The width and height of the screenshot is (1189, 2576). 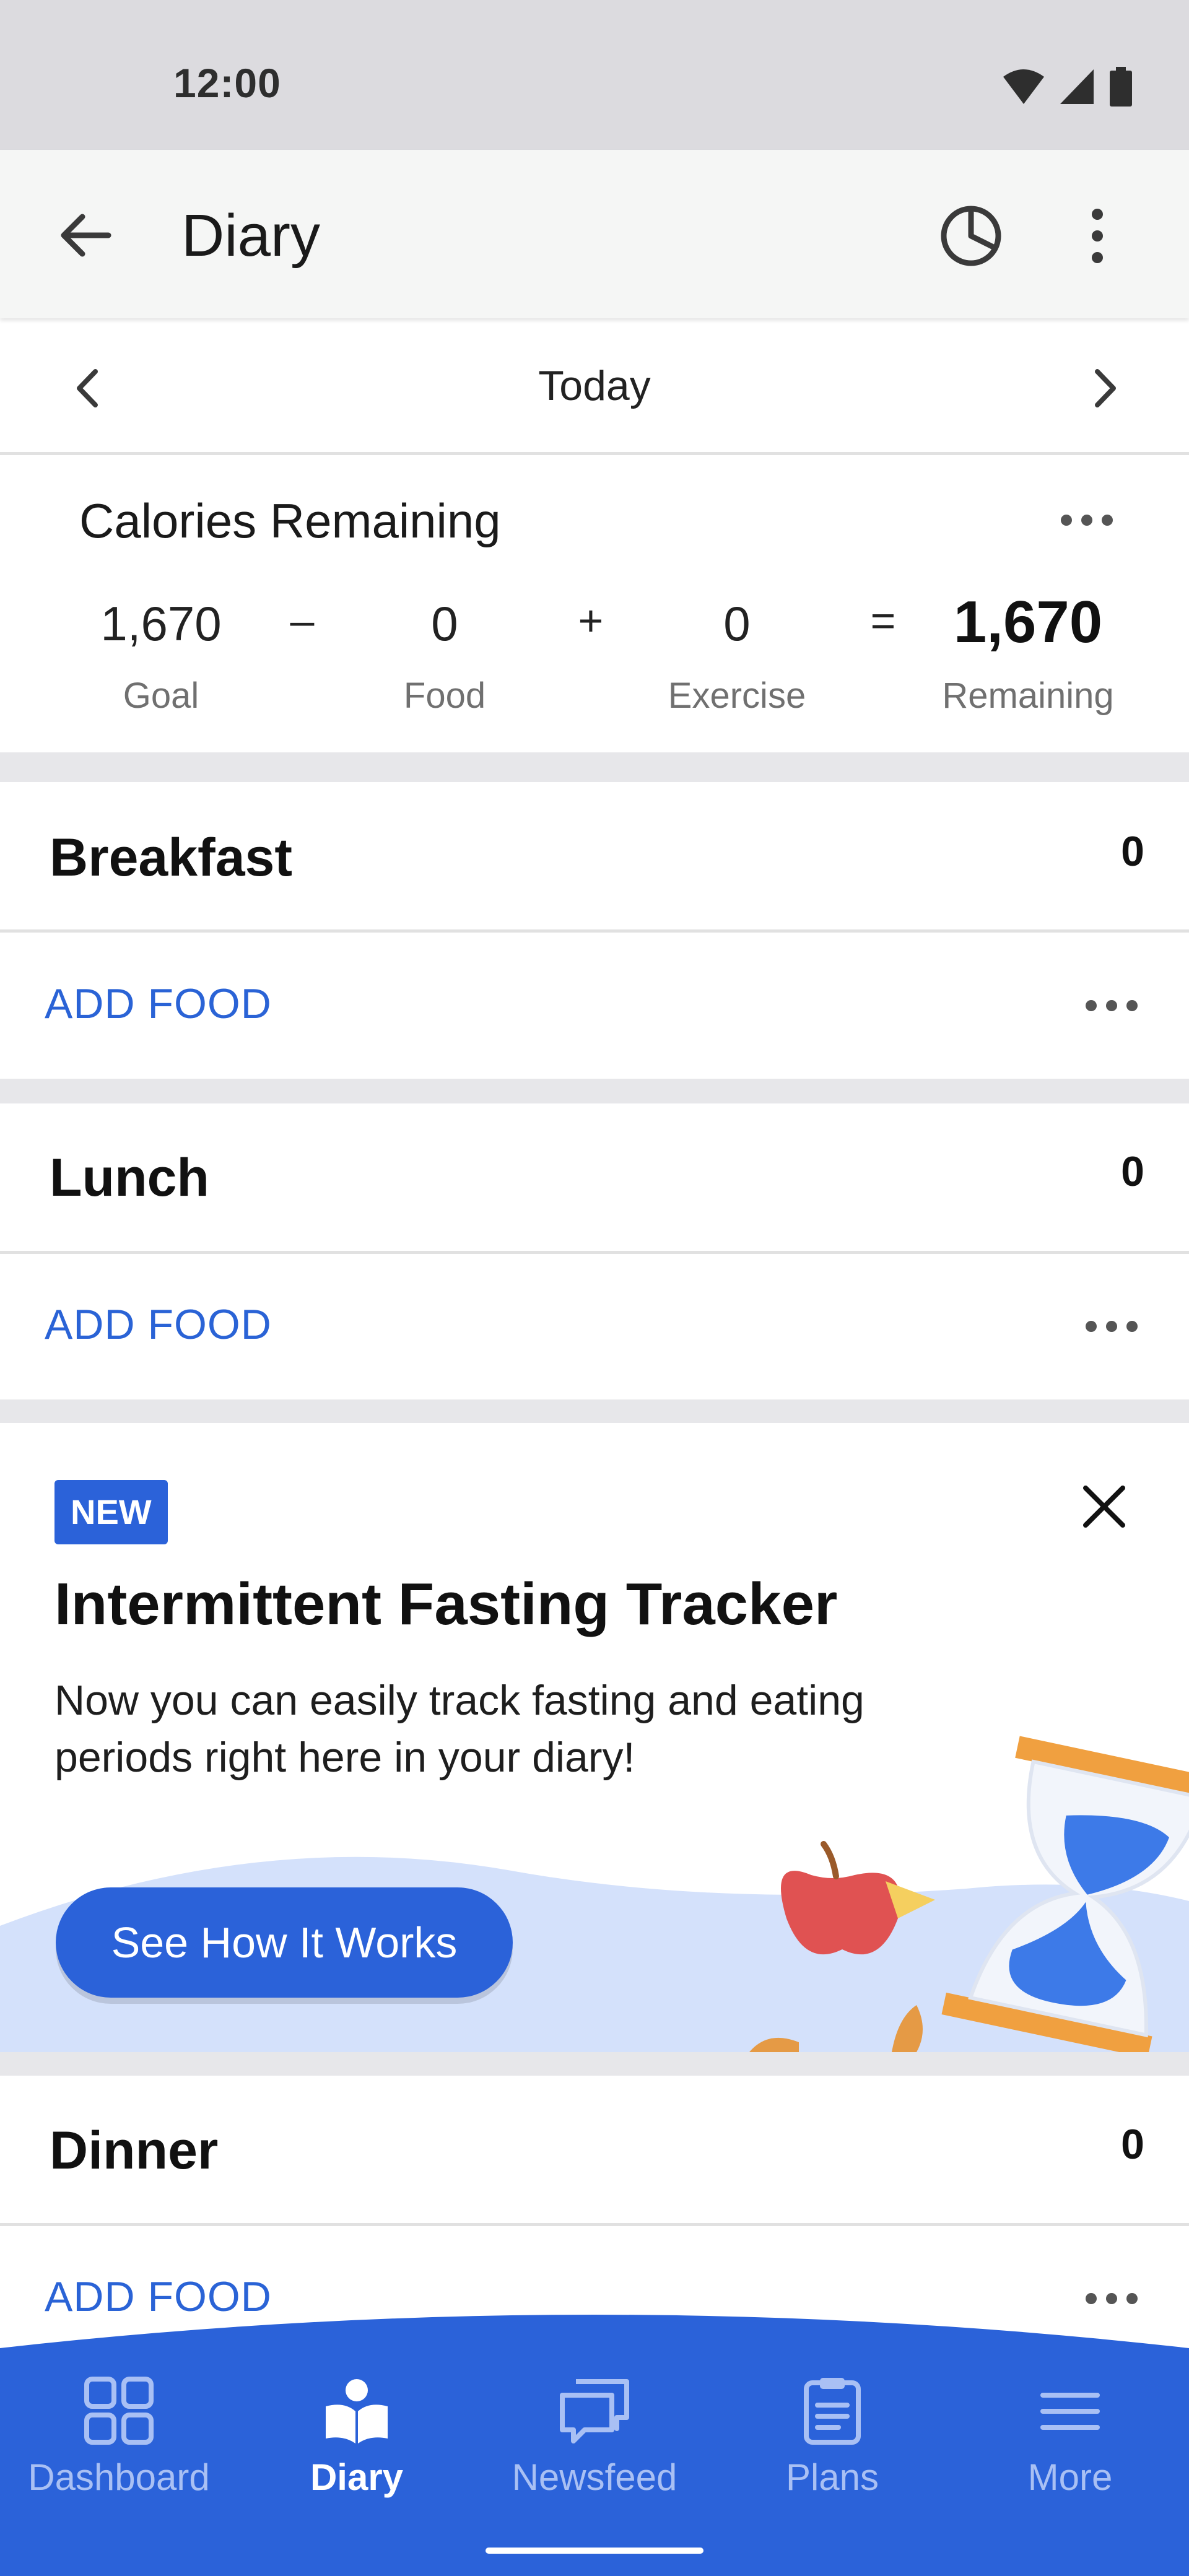 I want to click on minus-operator: –, so click(x=302, y=620).